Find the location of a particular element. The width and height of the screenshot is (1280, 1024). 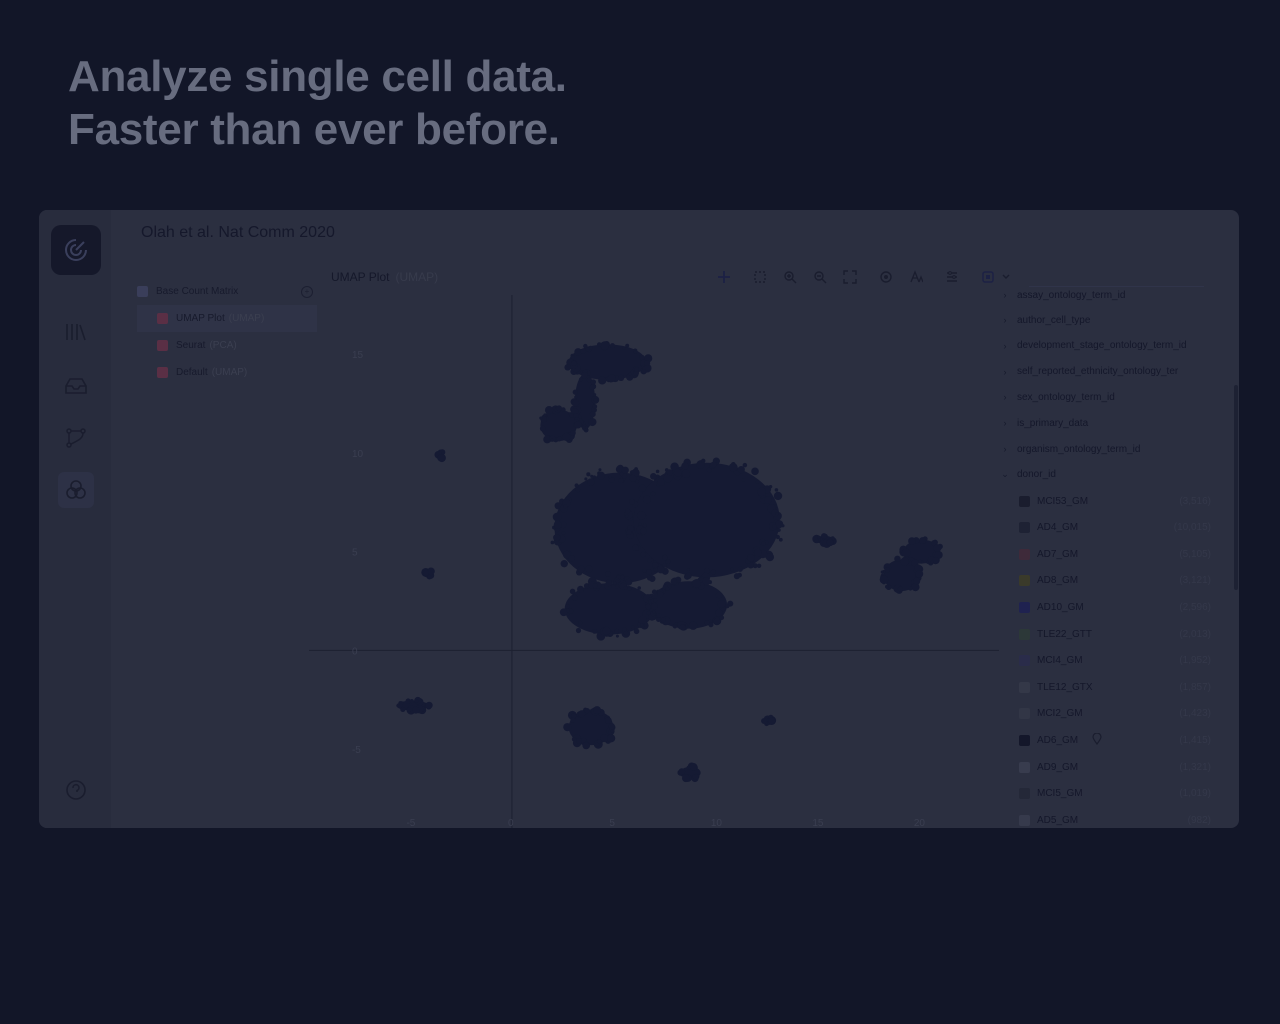

tree-item-default: Default (UMAP) is located at coordinates (227, 372).